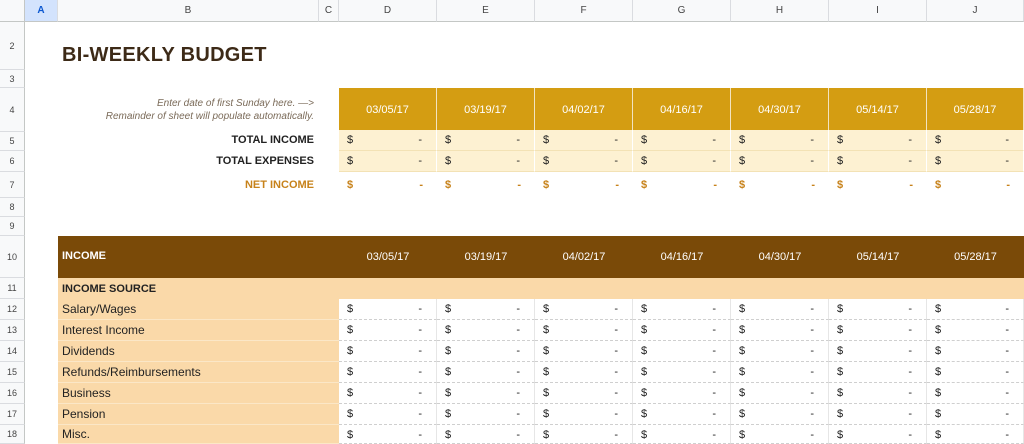 The image size is (1024, 444). What do you see at coordinates (198, 393) in the screenshot?
I see `income-item-label: Business` at bounding box center [198, 393].